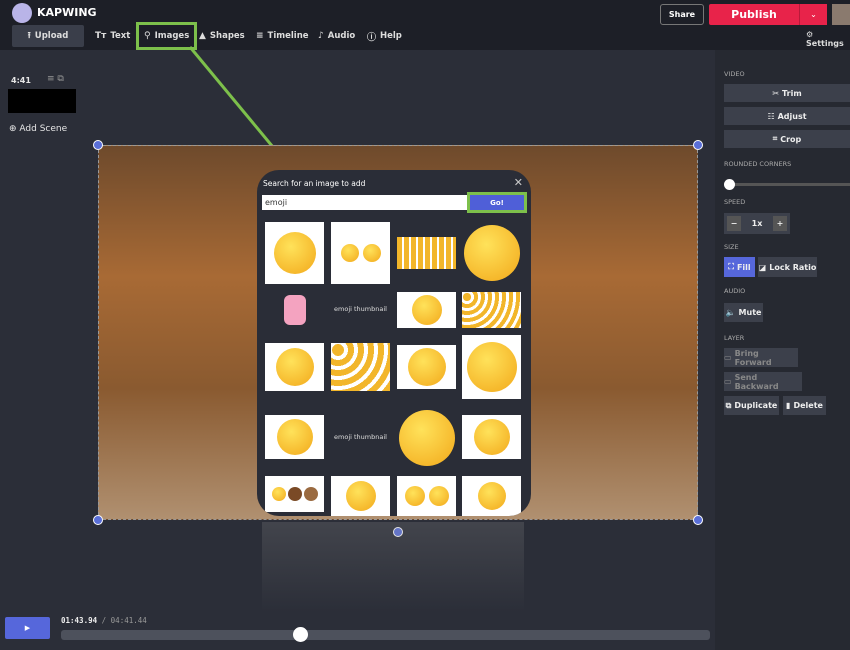  Describe the element at coordinates (497, 202) in the screenshot. I see `go-button: Go!` at that location.